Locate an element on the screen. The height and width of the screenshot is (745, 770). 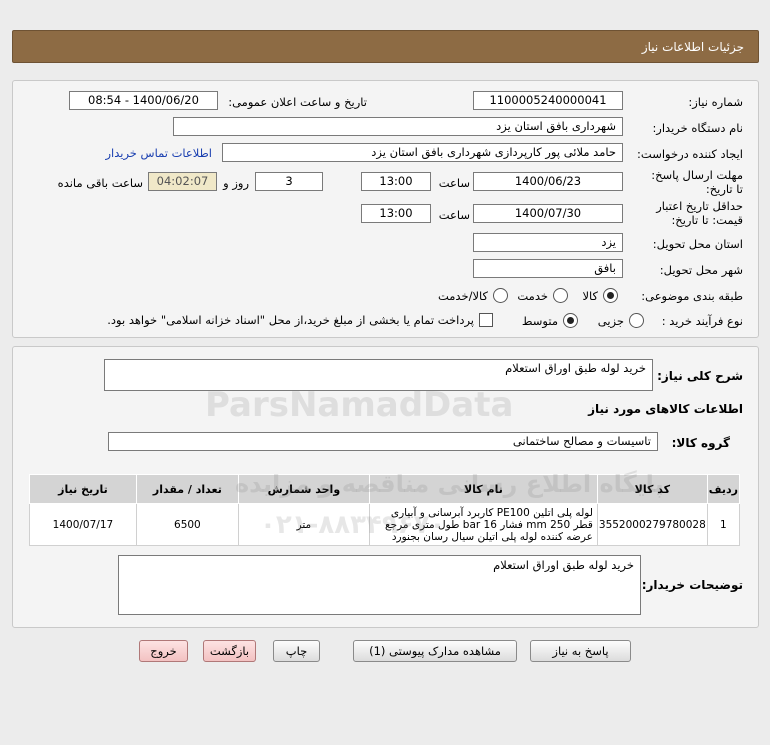
buyer-org-label: نام دستگاه خریدار: is located at coordinates (697, 128).